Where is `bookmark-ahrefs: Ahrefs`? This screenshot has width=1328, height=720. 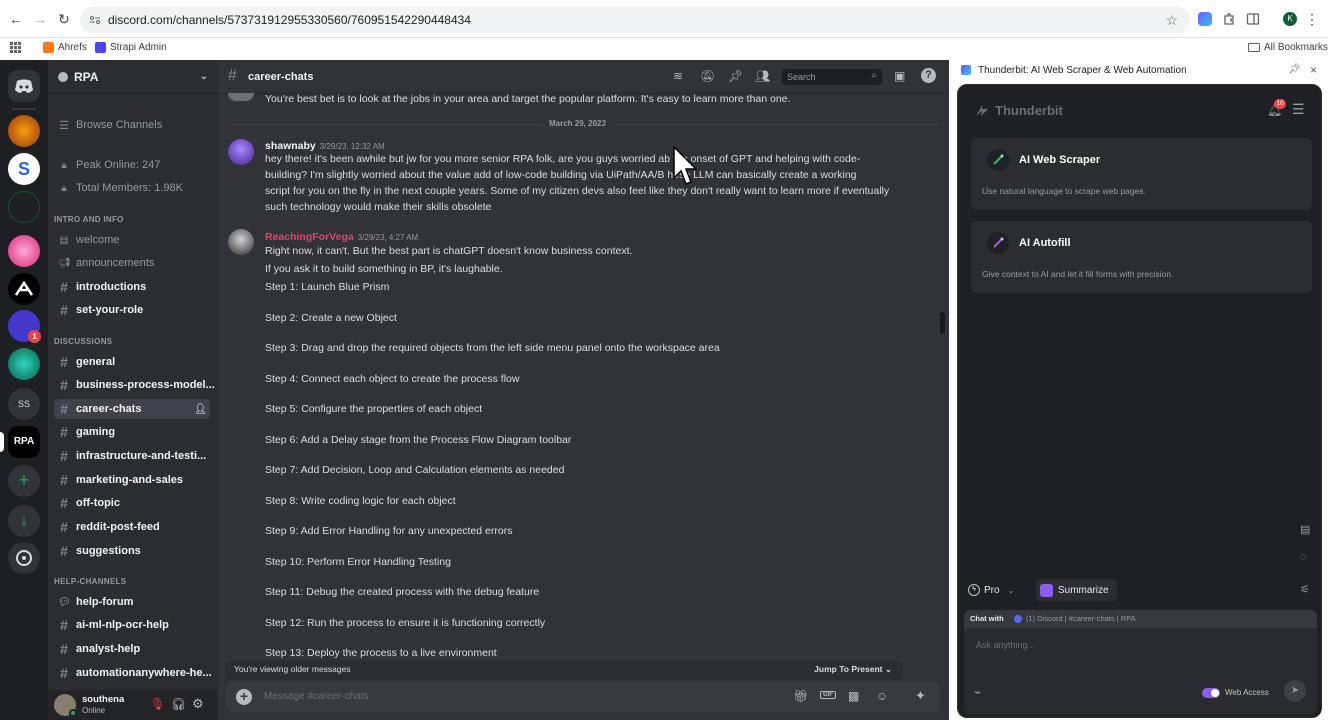 bookmark-ahrefs: Ahrefs is located at coordinates (65, 47).